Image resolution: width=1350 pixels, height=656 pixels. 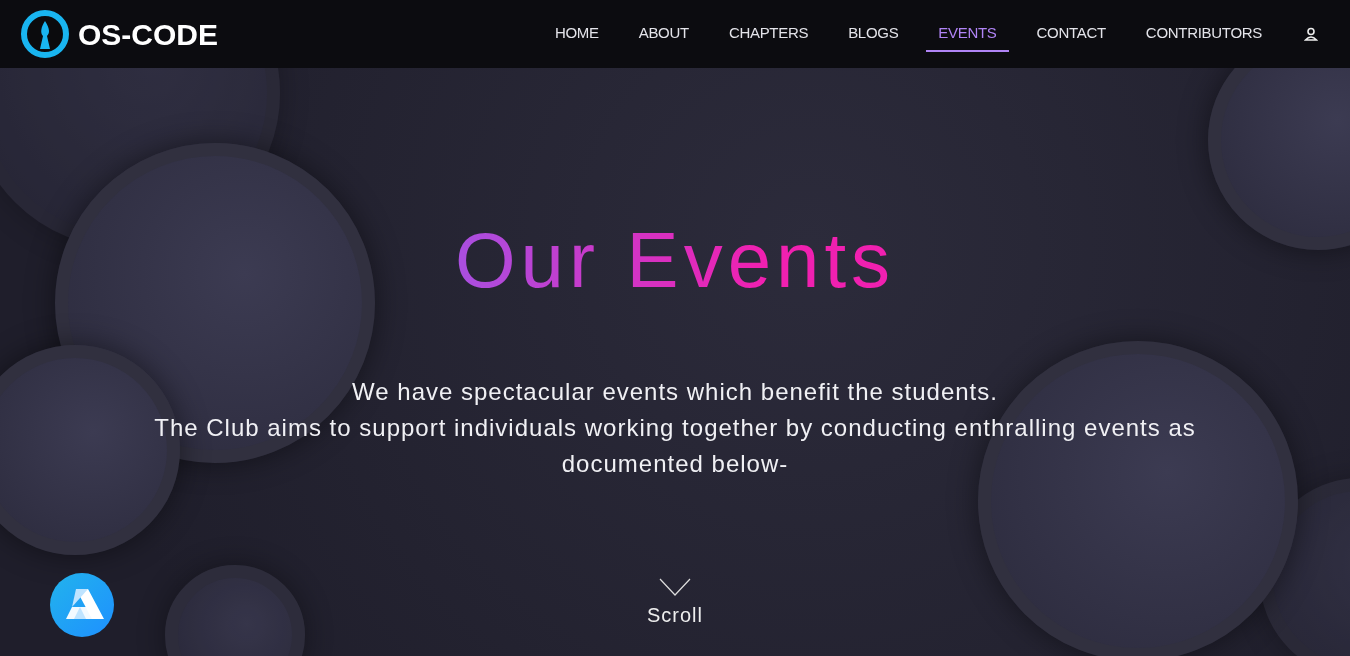 I want to click on scroll-label: Scroll, so click(x=675, y=615).